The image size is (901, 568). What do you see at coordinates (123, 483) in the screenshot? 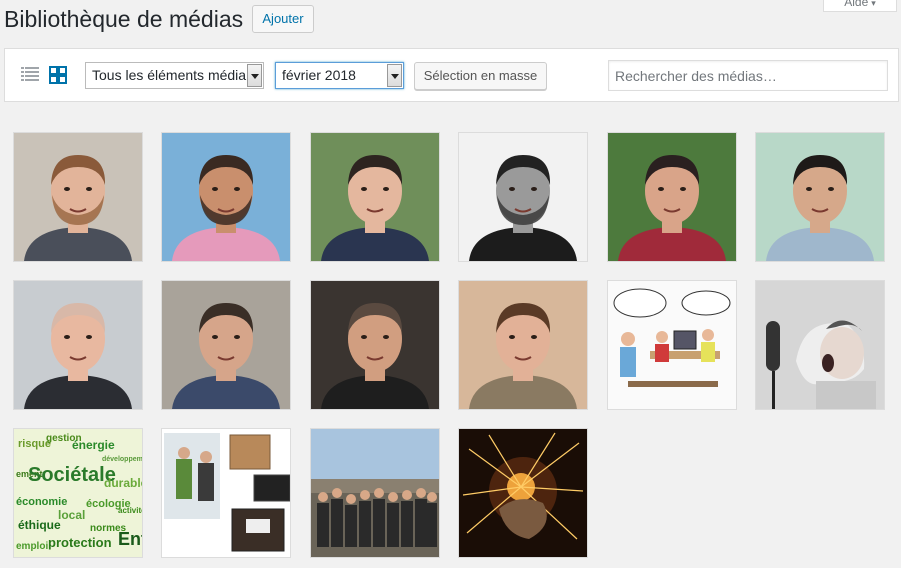
I see `svg-text: durable` at bounding box center [123, 483].